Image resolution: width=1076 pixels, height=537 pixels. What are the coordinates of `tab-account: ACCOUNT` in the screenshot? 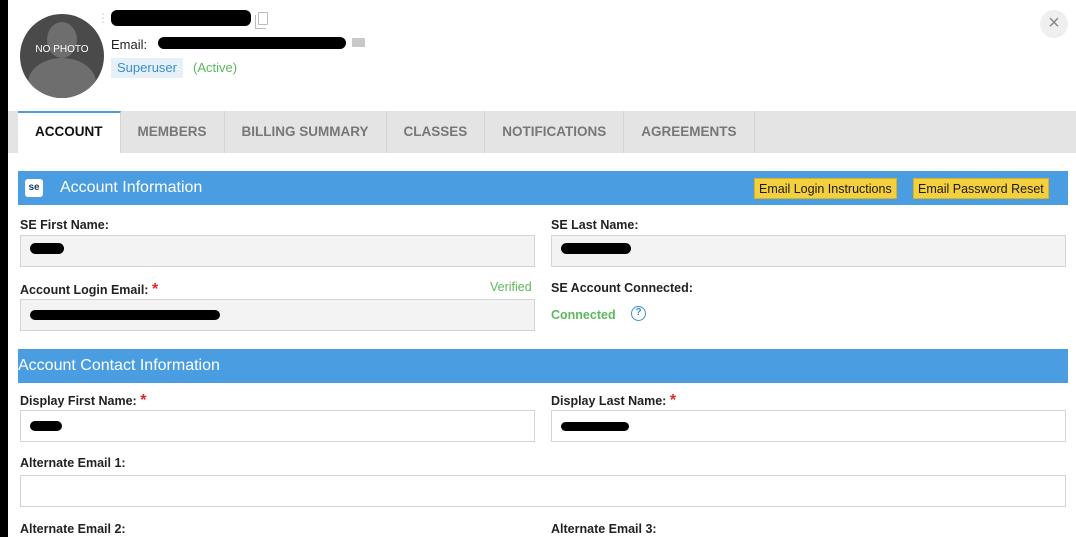 It's located at (69, 132).